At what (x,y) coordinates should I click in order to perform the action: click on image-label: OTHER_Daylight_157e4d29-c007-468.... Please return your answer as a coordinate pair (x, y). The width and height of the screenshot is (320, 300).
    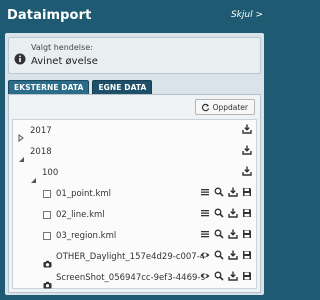
    Looking at the image, I should click on (131, 256).